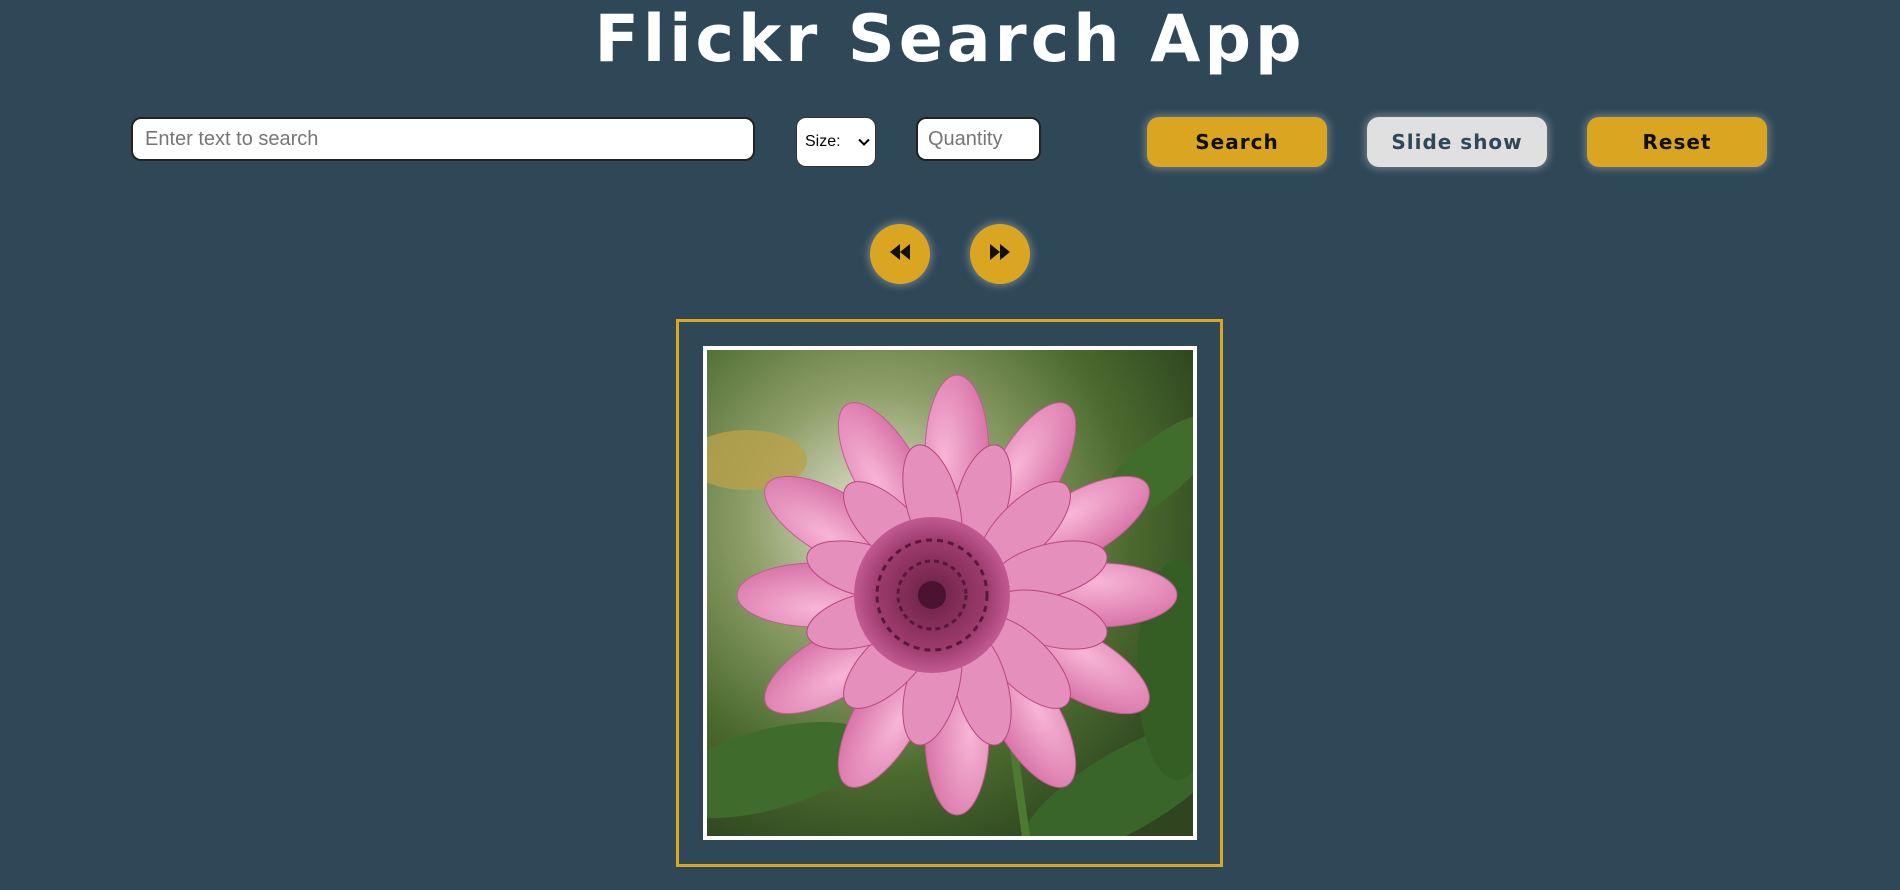 The width and height of the screenshot is (1900, 890). Describe the element at coordinates (950, 39) in the screenshot. I see `page-title: Flickr Search App` at that location.